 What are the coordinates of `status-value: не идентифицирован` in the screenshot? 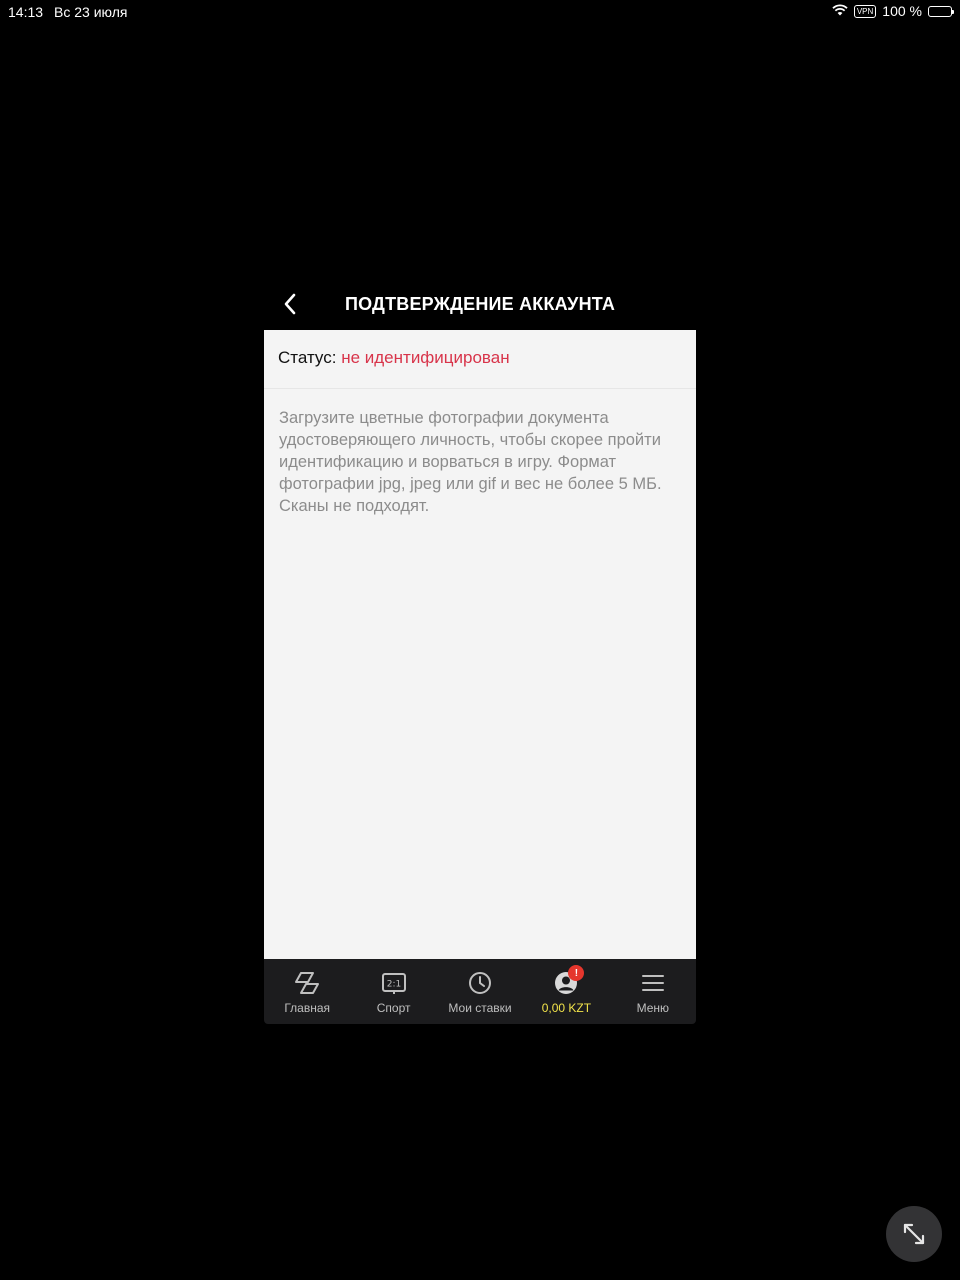 It's located at (425, 357).